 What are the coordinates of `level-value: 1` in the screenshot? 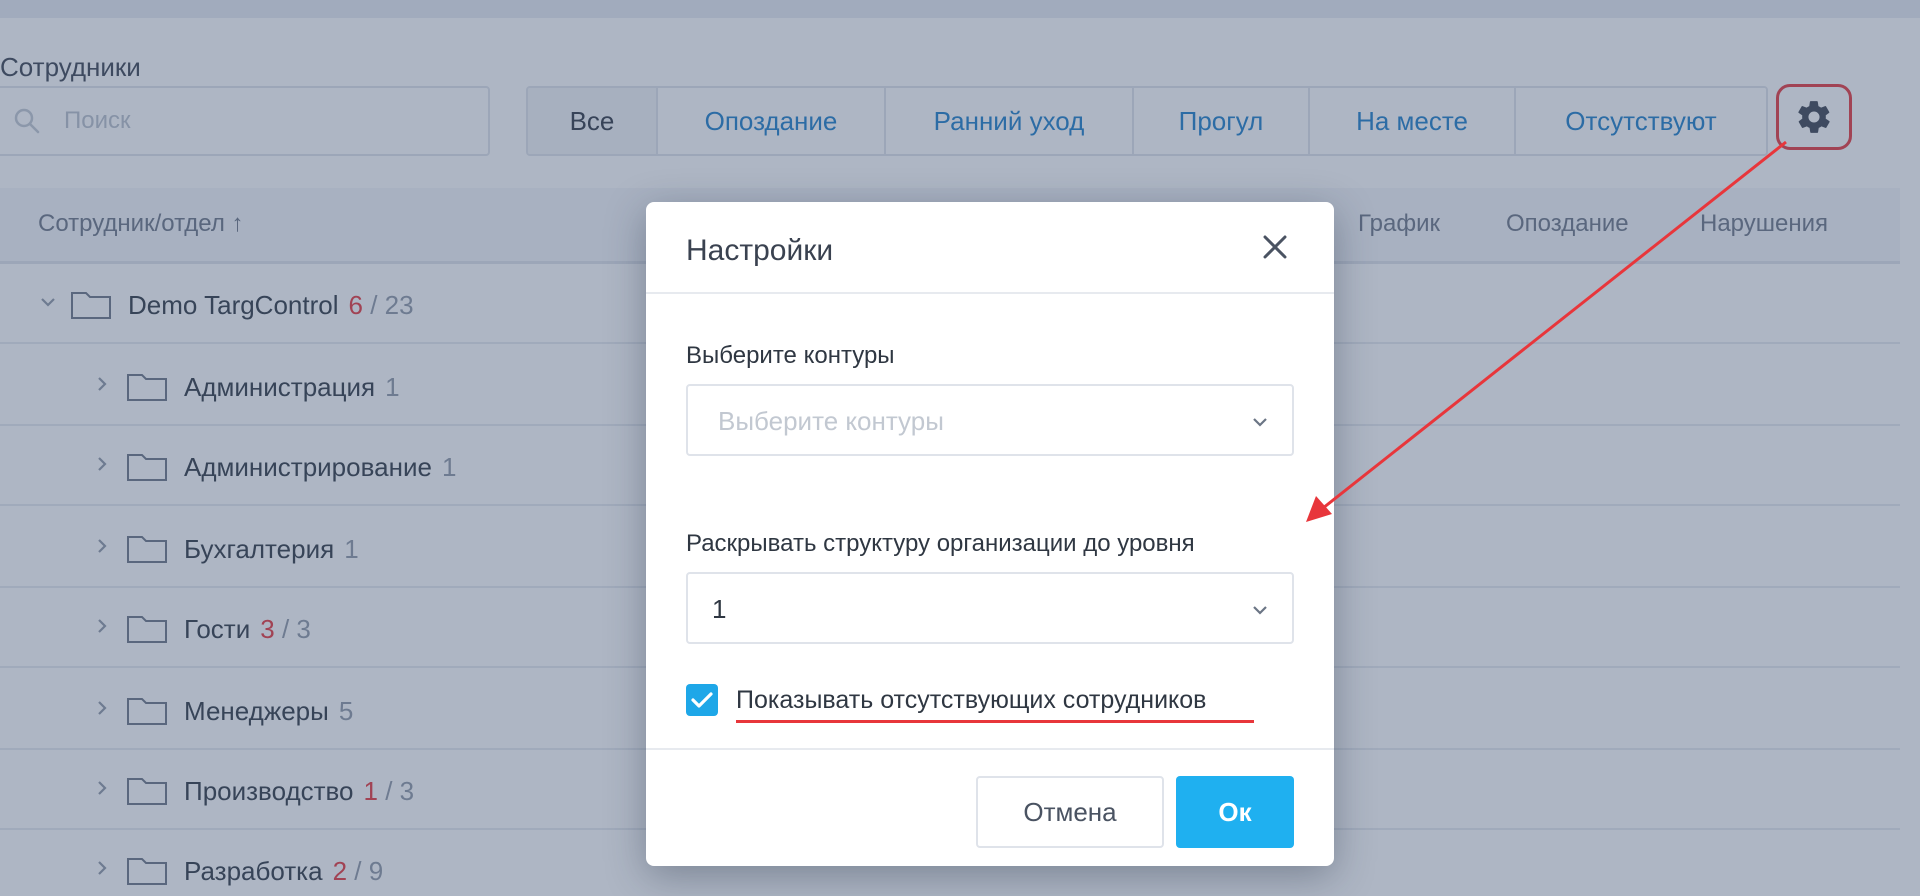 It's located at (719, 609).